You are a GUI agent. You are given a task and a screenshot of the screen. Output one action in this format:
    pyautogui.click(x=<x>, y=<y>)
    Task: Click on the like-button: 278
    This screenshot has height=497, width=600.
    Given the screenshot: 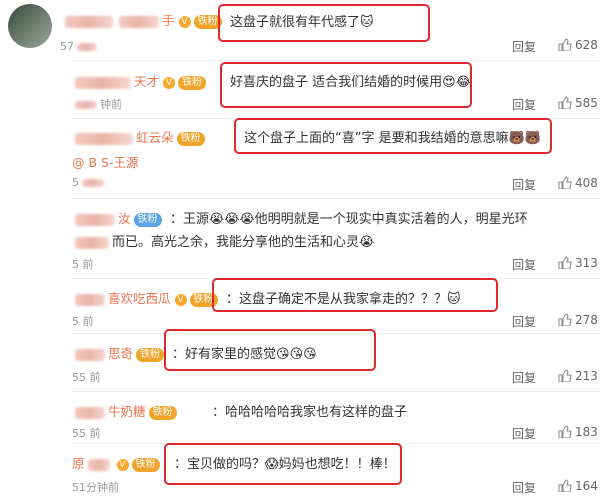 What is the action you would take?
    pyautogui.click(x=578, y=320)
    